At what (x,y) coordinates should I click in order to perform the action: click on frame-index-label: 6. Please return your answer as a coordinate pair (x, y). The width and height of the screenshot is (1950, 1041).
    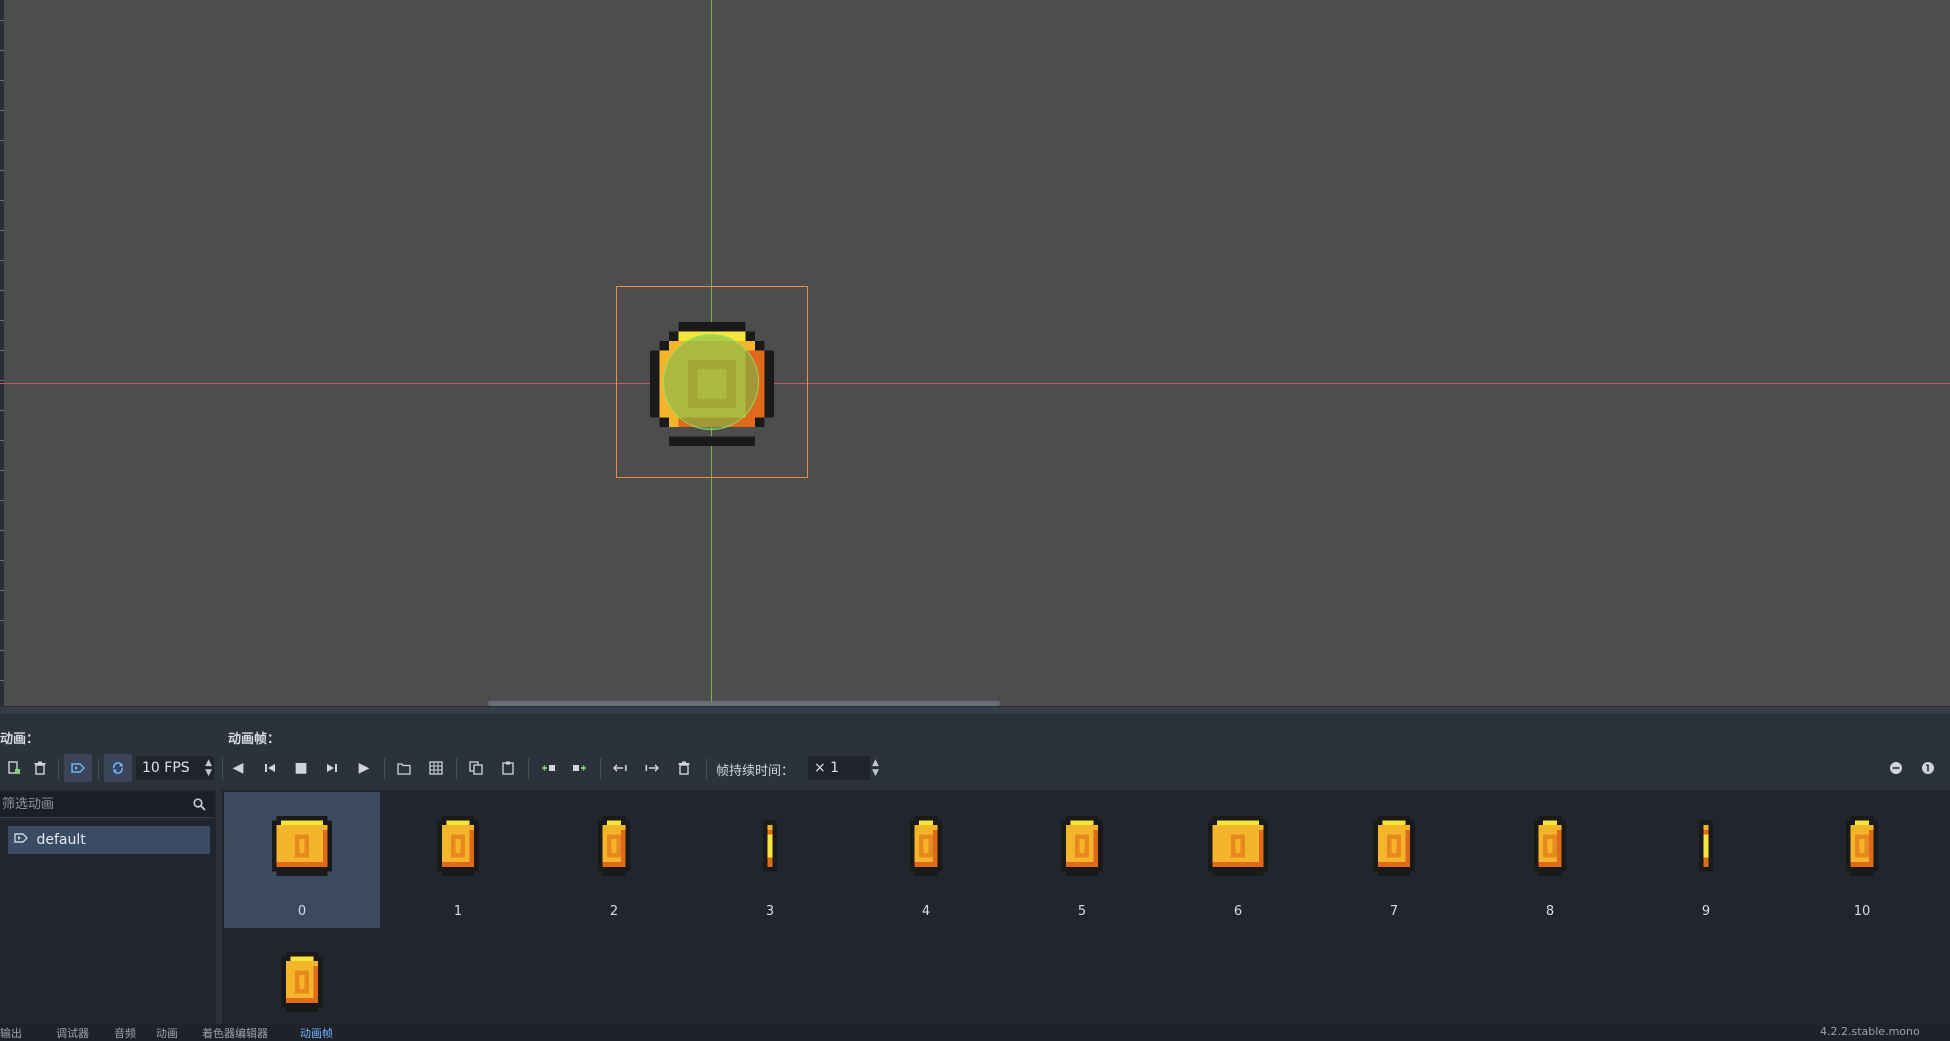
    Looking at the image, I should click on (1238, 911).